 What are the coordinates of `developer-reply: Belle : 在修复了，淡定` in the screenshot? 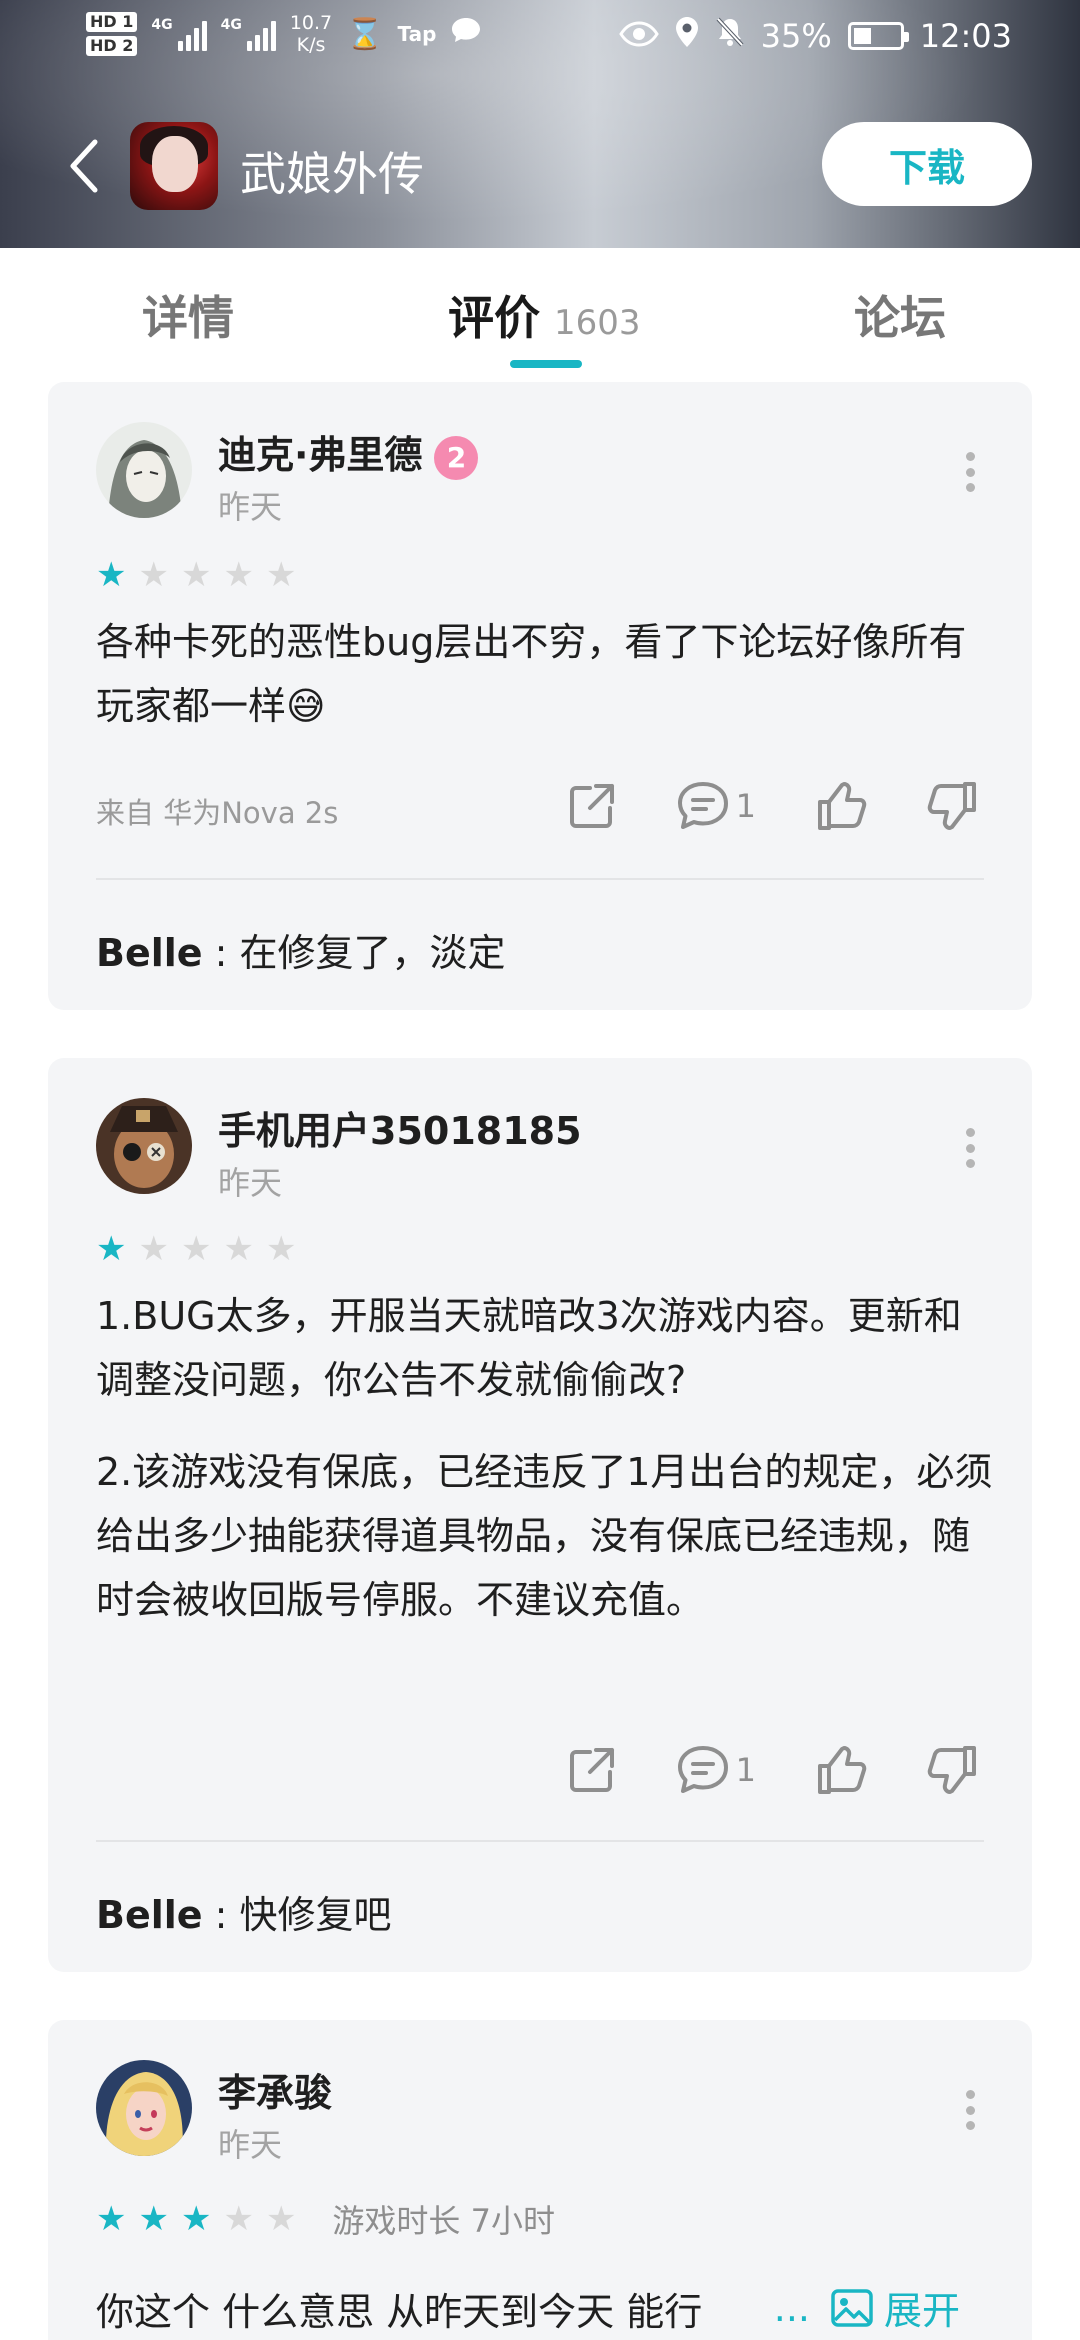 It's located at (301, 949).